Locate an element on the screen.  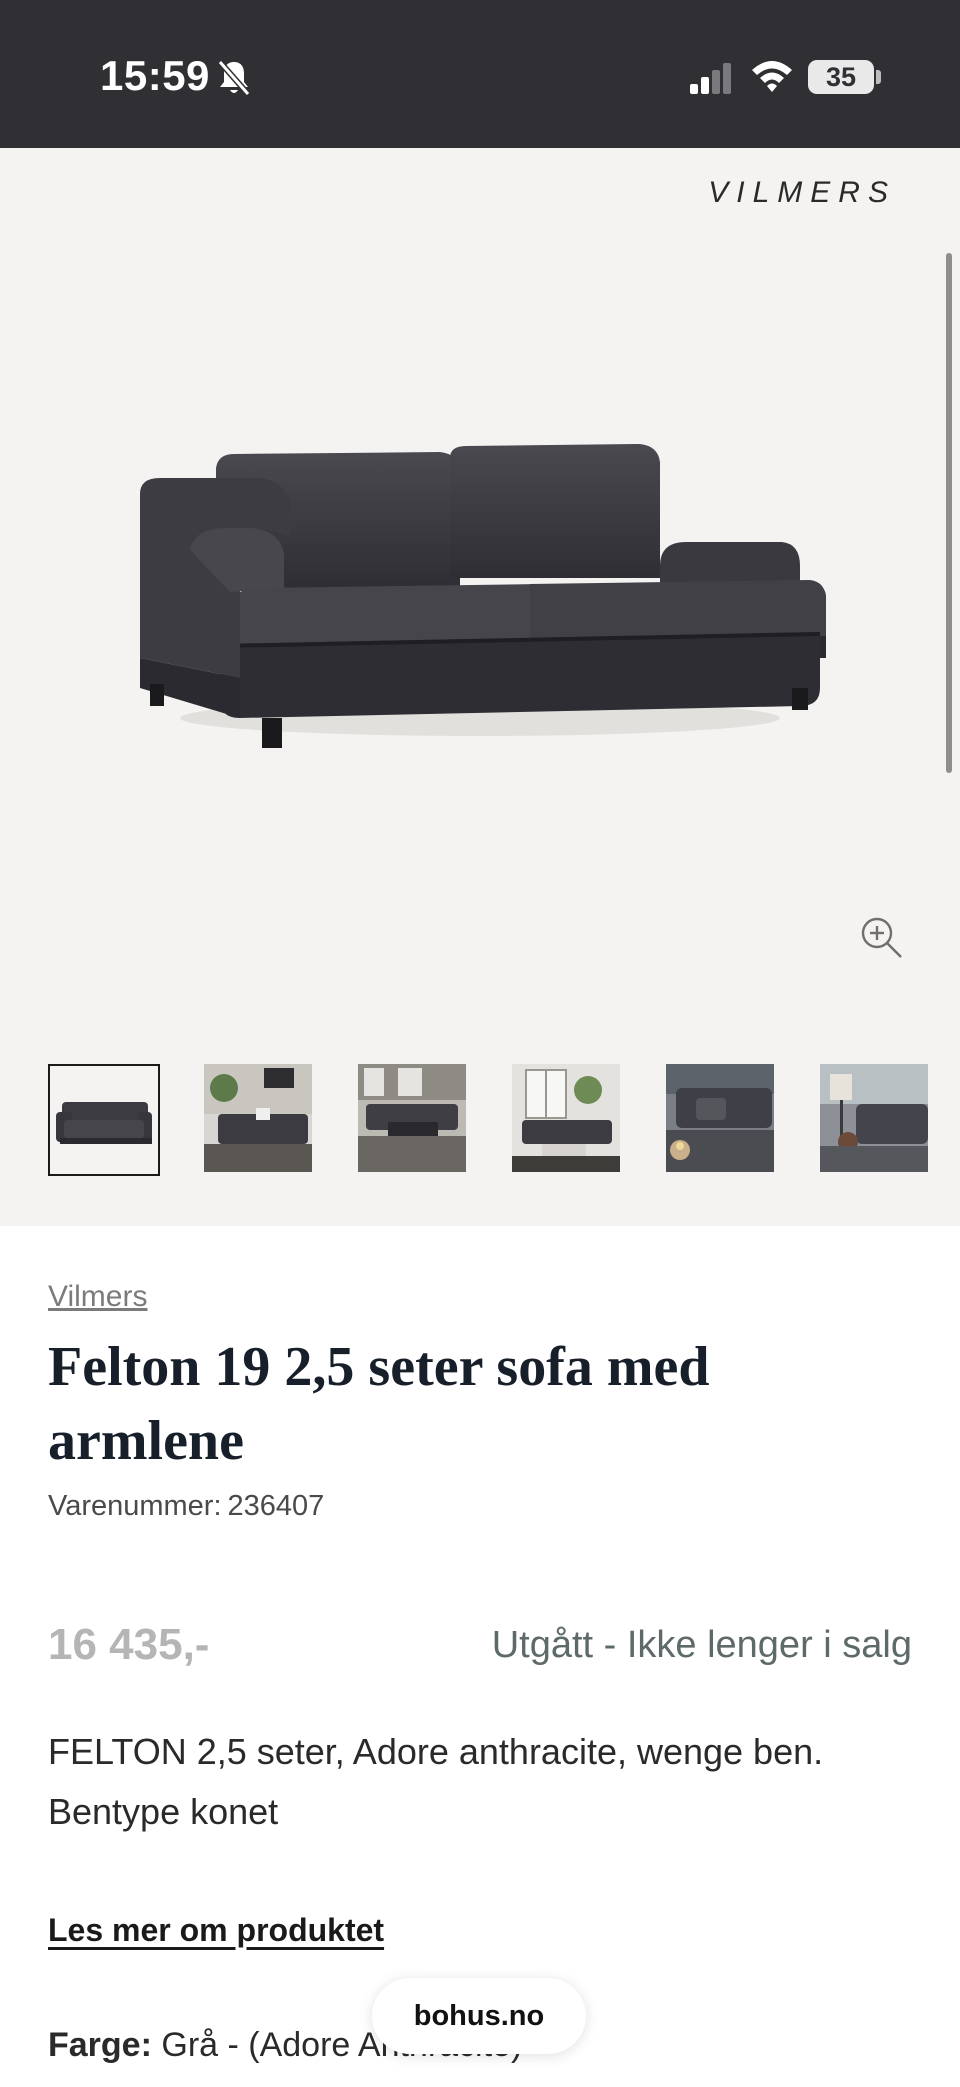
sku-label: Varenummer: is located at coordinates (135, 1506).